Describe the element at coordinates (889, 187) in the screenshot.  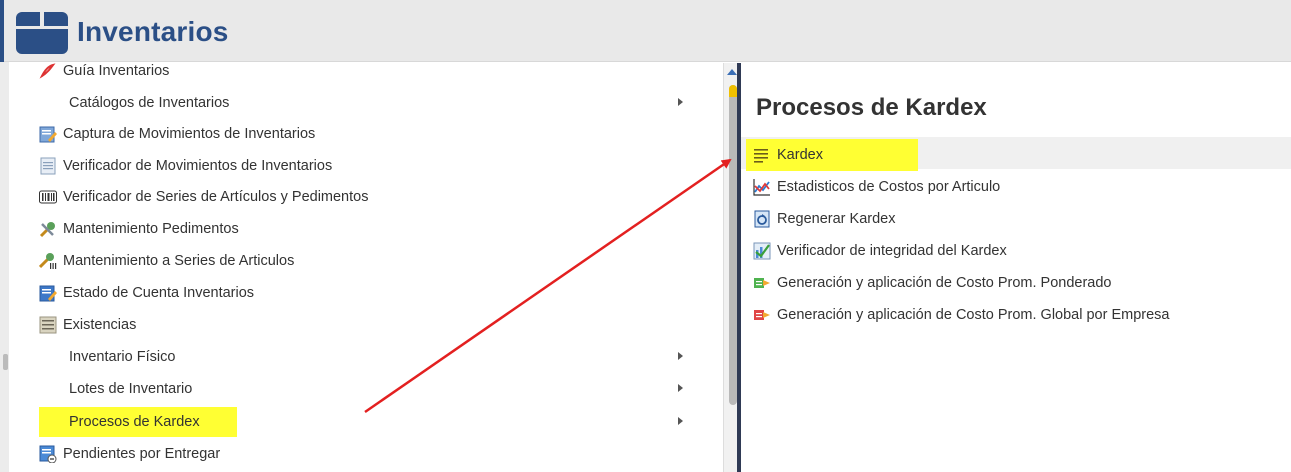
I see `submenu-item-label: Estadisticos de Costos por Articulo` at that location.